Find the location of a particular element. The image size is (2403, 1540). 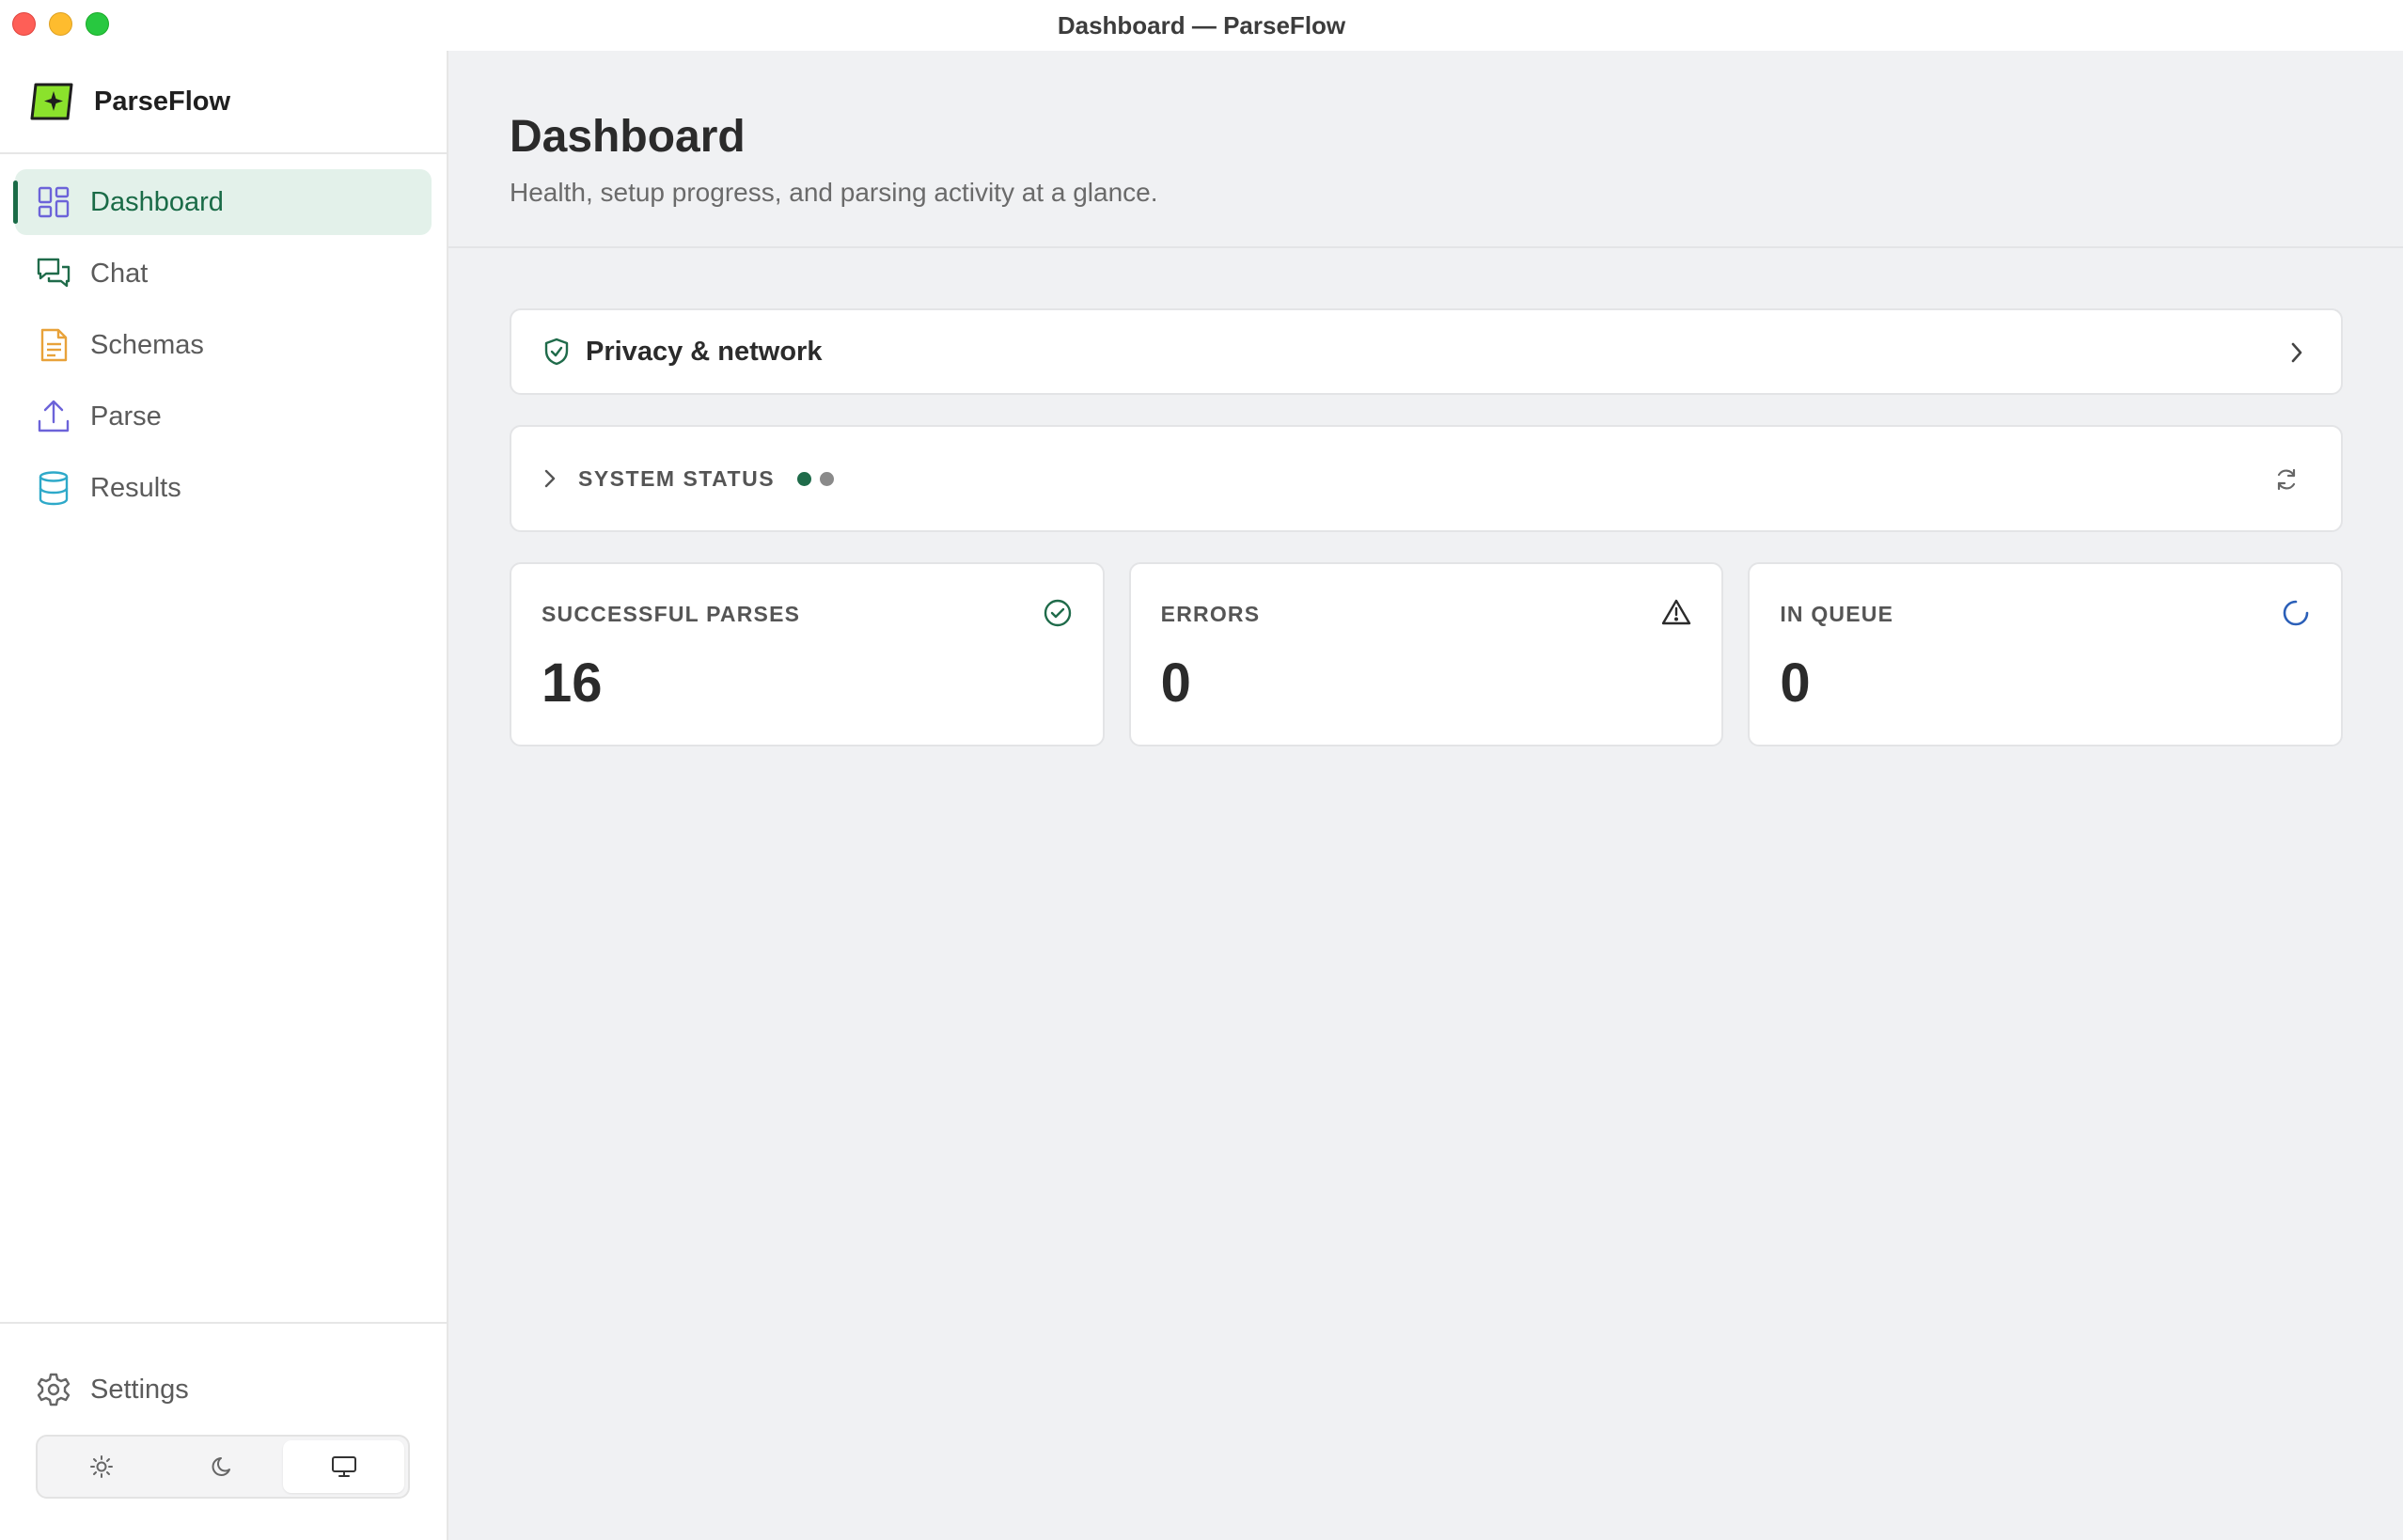

theme-dark-button is located at coordinates (223, 1467).